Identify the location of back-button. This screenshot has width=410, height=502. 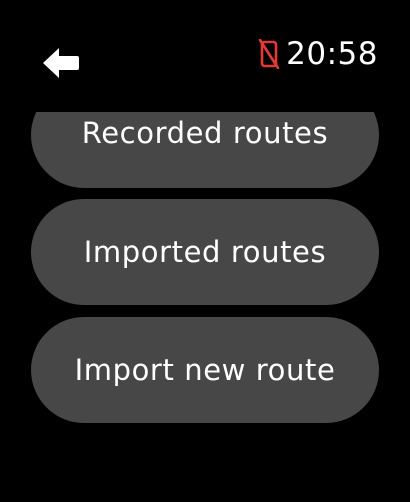
(61, 65).